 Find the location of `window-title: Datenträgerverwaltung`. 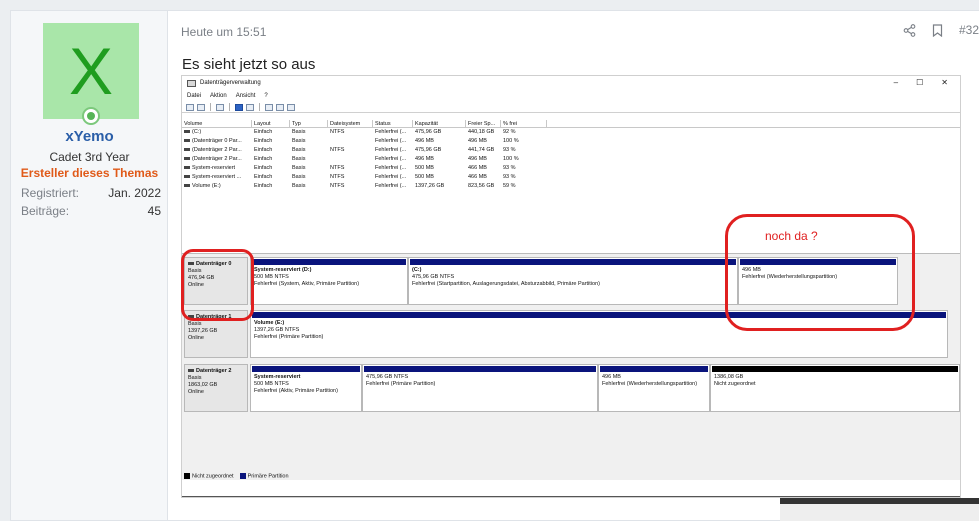

window-title: Datenträgerverwaltung is located at coordinates (230, 83).